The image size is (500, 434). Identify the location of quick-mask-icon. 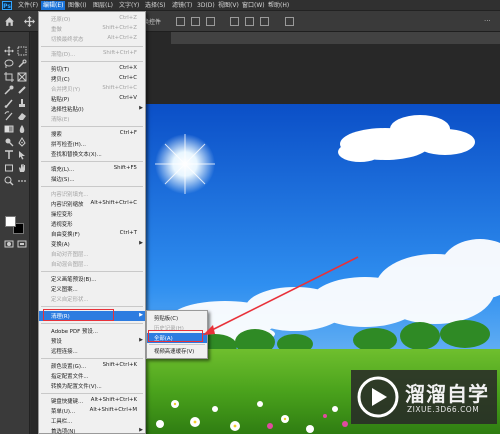
(9, 244).